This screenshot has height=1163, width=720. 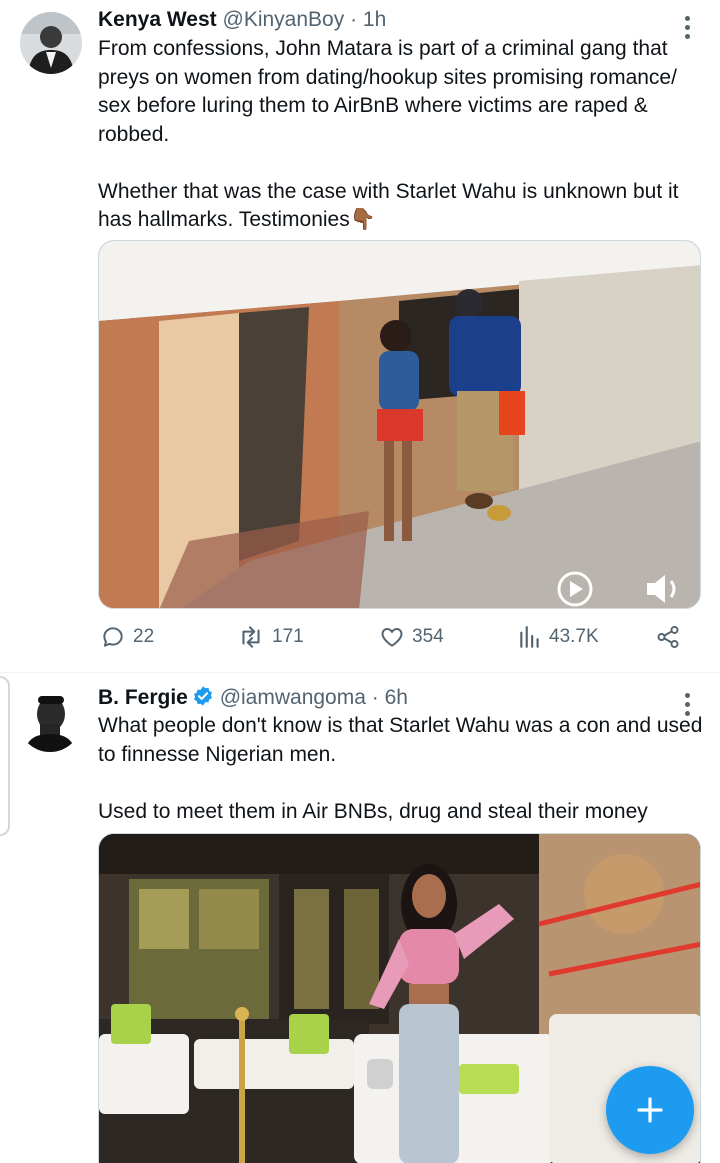 I want to click on like-button: 354, so click(x=411, y=637).